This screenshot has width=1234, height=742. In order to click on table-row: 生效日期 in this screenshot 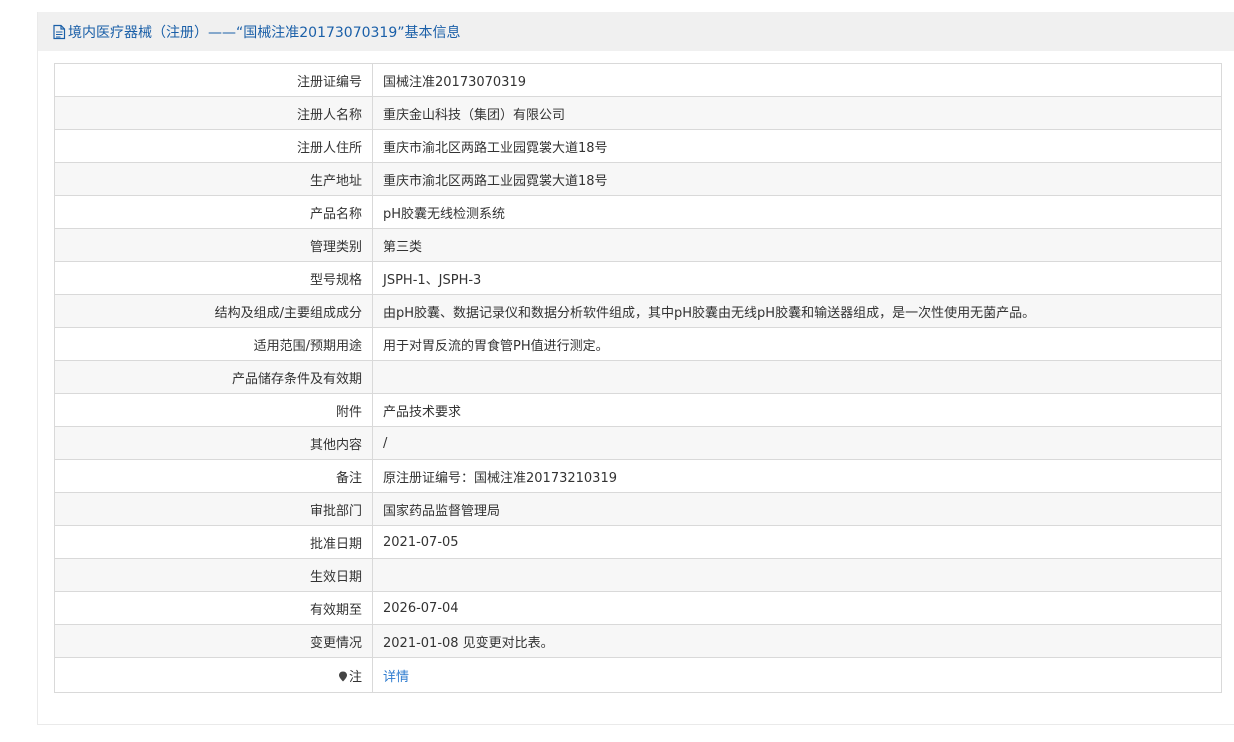, I will do `click(638, 575)`.